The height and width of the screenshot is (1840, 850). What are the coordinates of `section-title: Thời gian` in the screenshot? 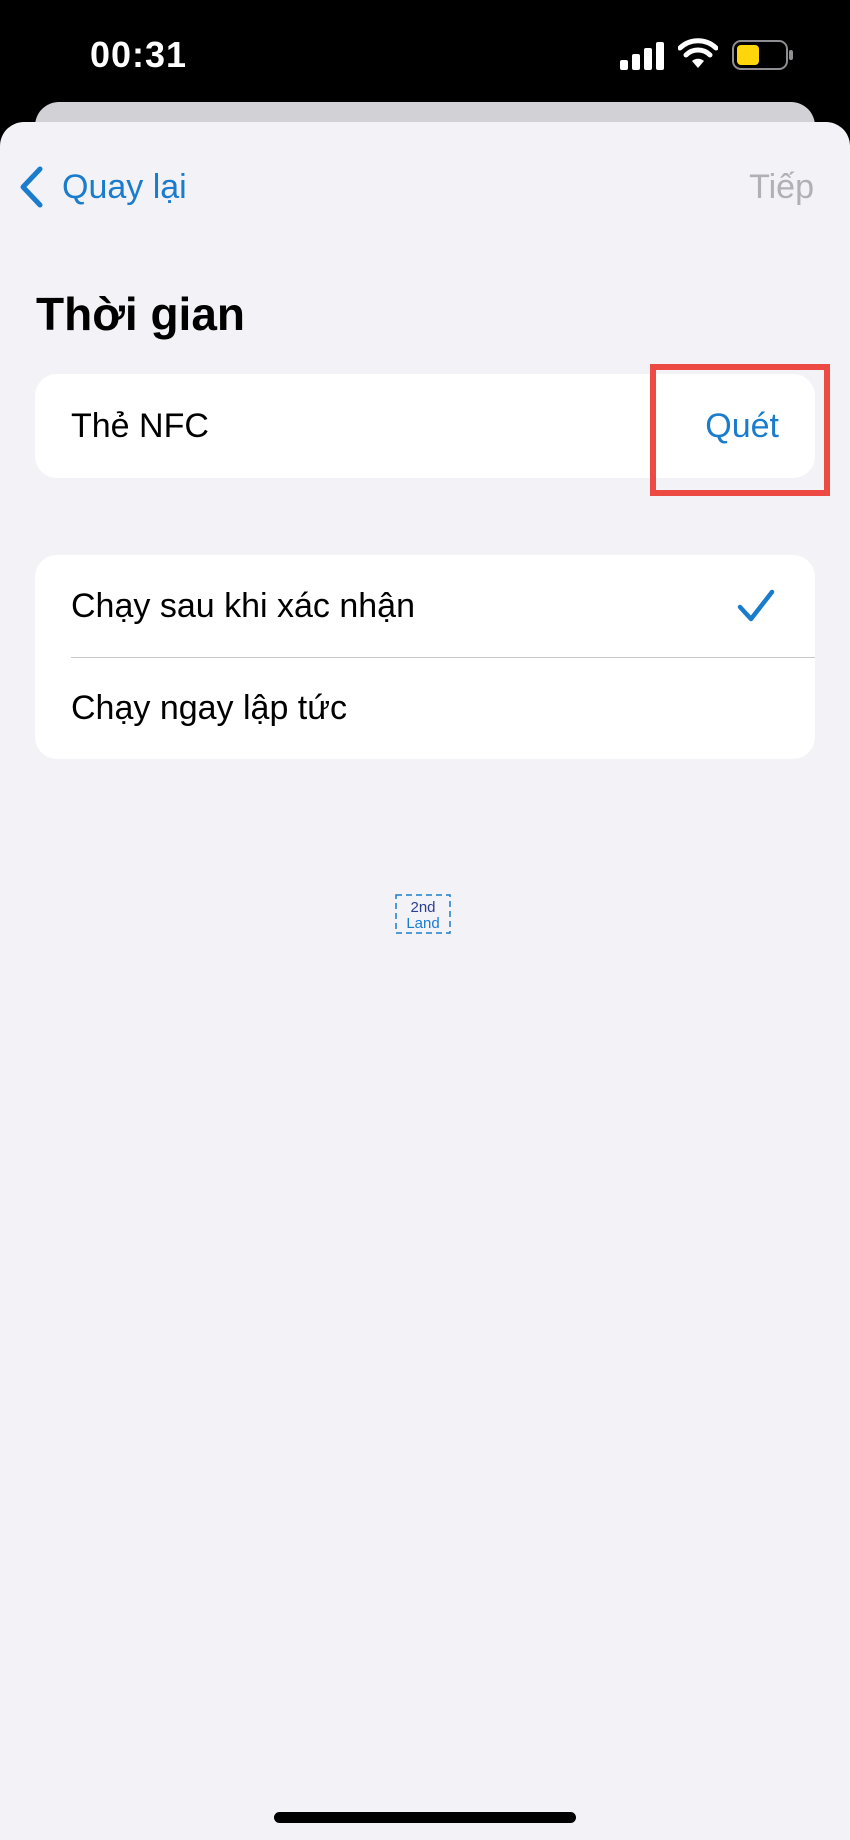 It's located at (141, 314).